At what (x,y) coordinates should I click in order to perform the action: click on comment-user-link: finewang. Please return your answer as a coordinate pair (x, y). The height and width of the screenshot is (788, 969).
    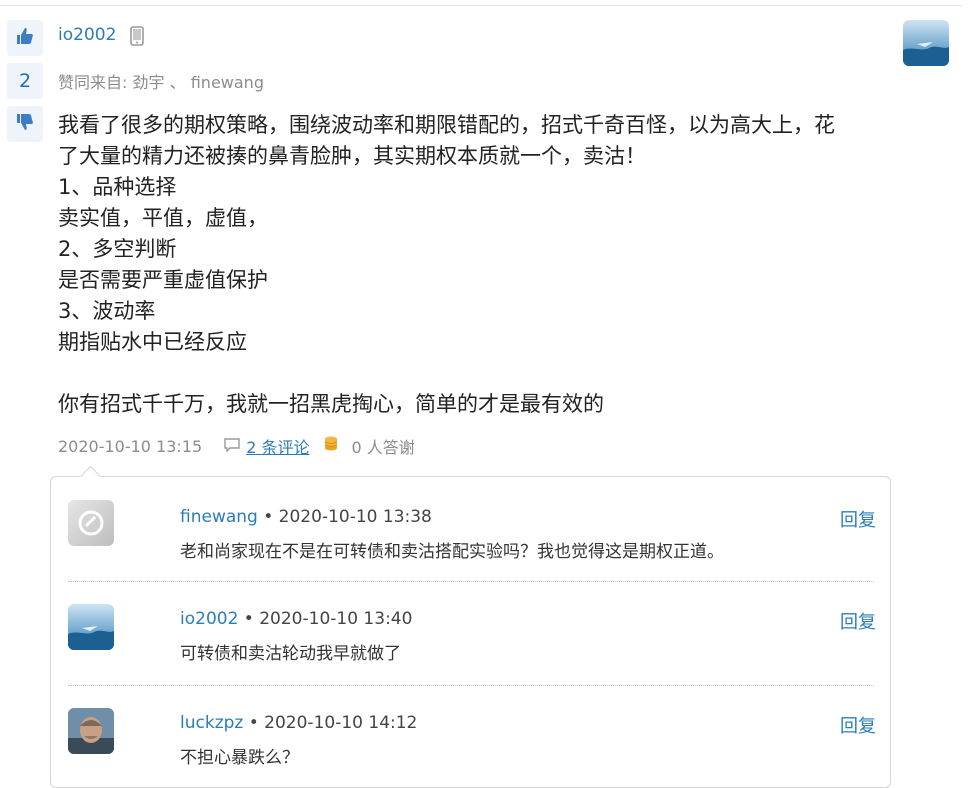
    Looking at the image, I should click on (219, 517).